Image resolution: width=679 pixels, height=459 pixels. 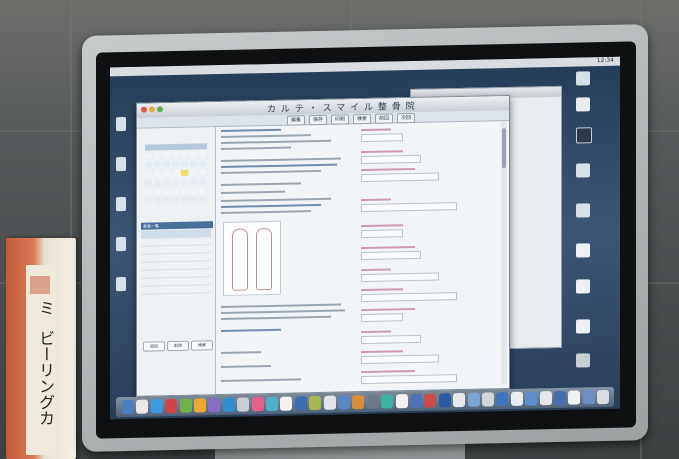 What do you see at coordinates (584, 135) in the screenshot?
I see `desktop-image-icon` at bounding box center [584, 135].